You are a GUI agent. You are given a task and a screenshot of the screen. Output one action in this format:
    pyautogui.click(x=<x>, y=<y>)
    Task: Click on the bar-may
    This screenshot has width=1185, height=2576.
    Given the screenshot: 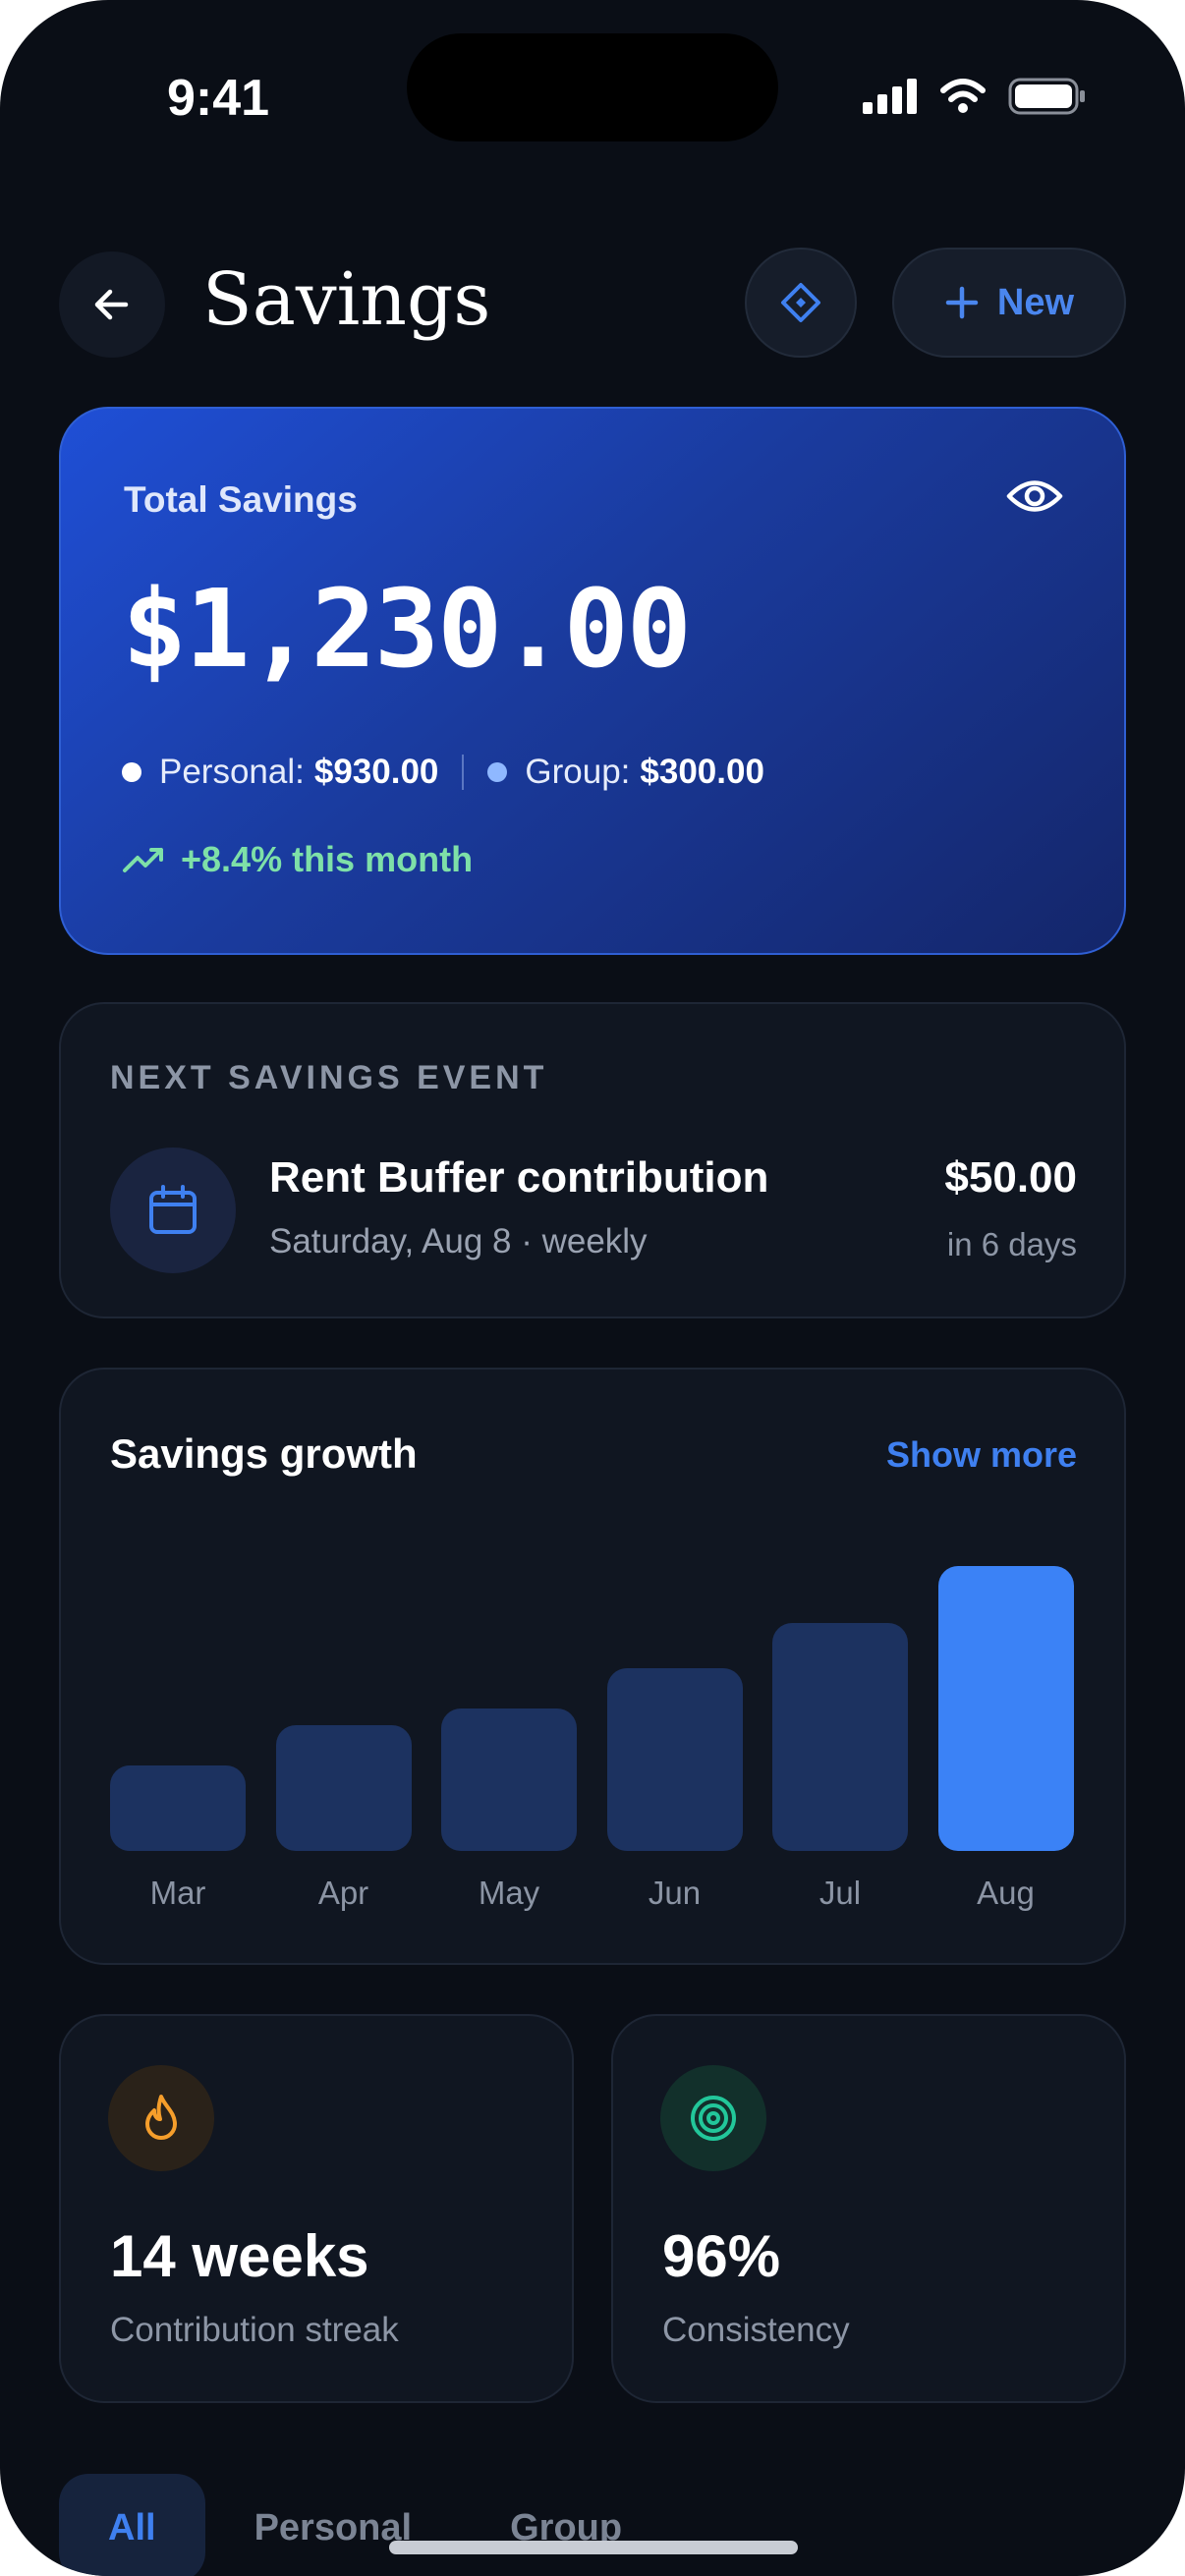 What is the action you would take?
    pyautogui.click(x=509, y=1779)
    